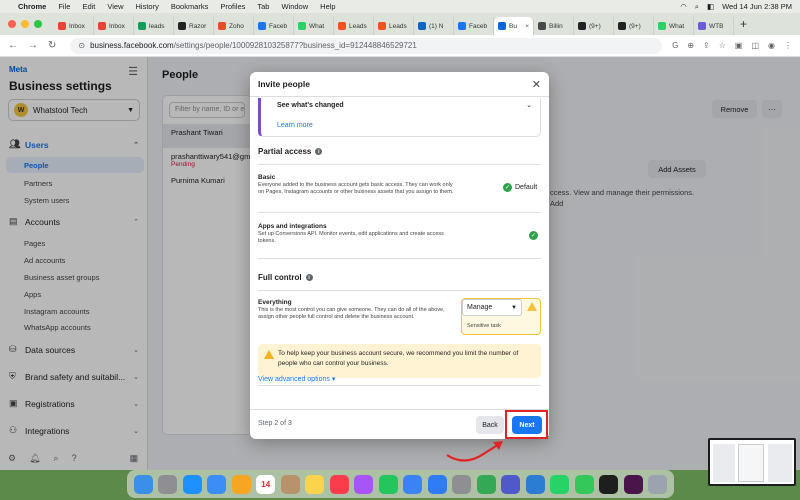 Image resolution: width=800 pixels, height=500 pixels. I want to click on menu-help: Help, so click(327, 6).